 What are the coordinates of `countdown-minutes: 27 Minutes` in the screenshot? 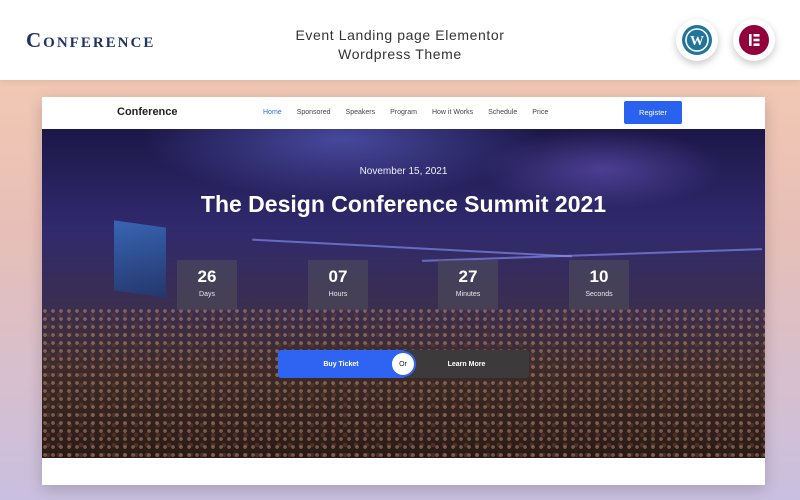 It's located at (468, 285).